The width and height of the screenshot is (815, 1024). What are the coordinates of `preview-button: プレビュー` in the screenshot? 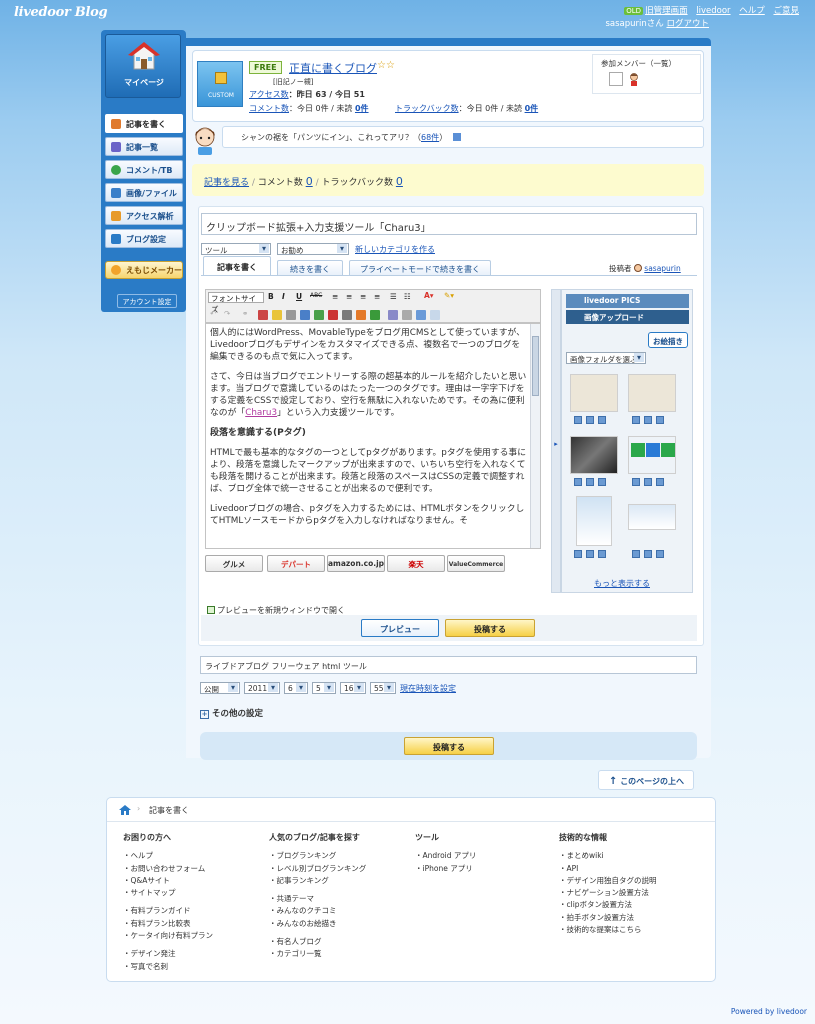 It's located at (400, 628).